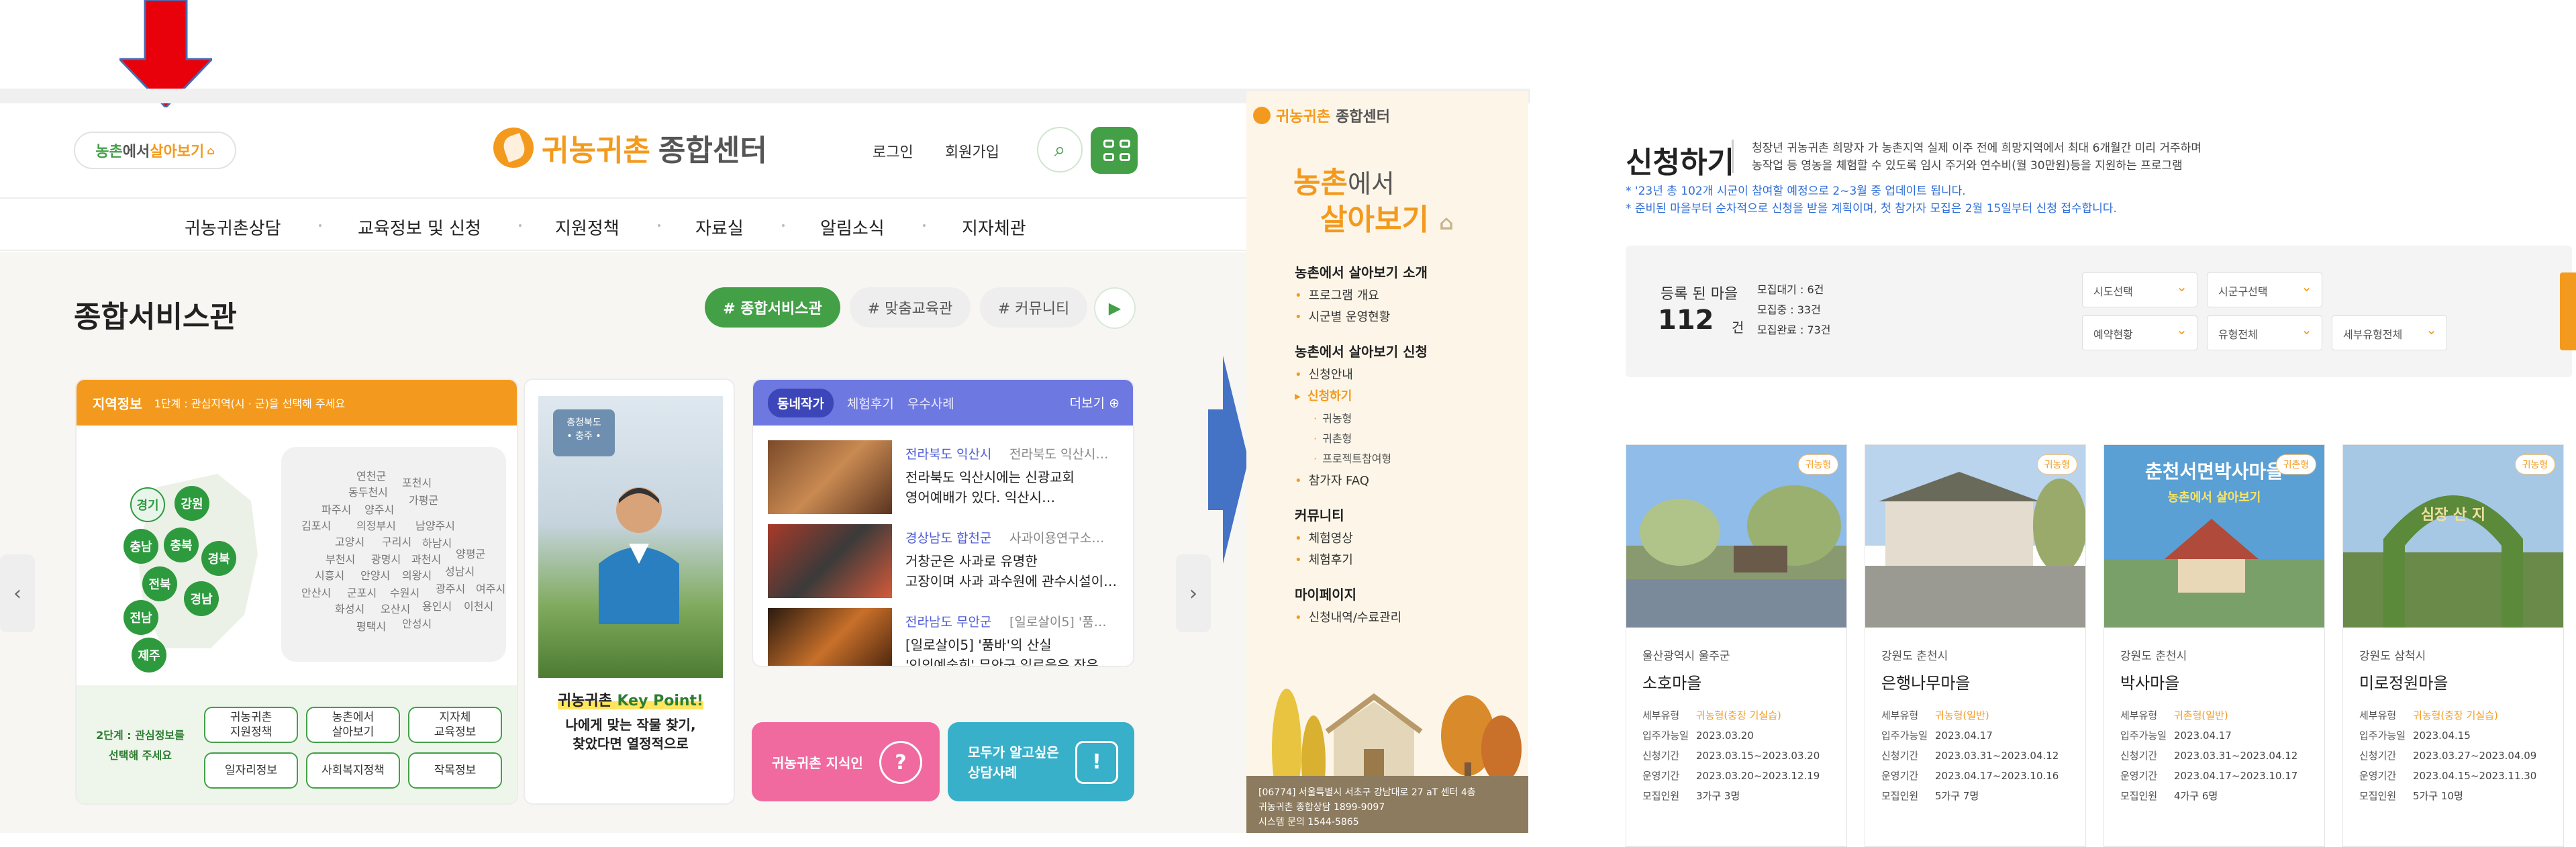  I want to click on province-jeonbuk: 전북, so click(159, 583).